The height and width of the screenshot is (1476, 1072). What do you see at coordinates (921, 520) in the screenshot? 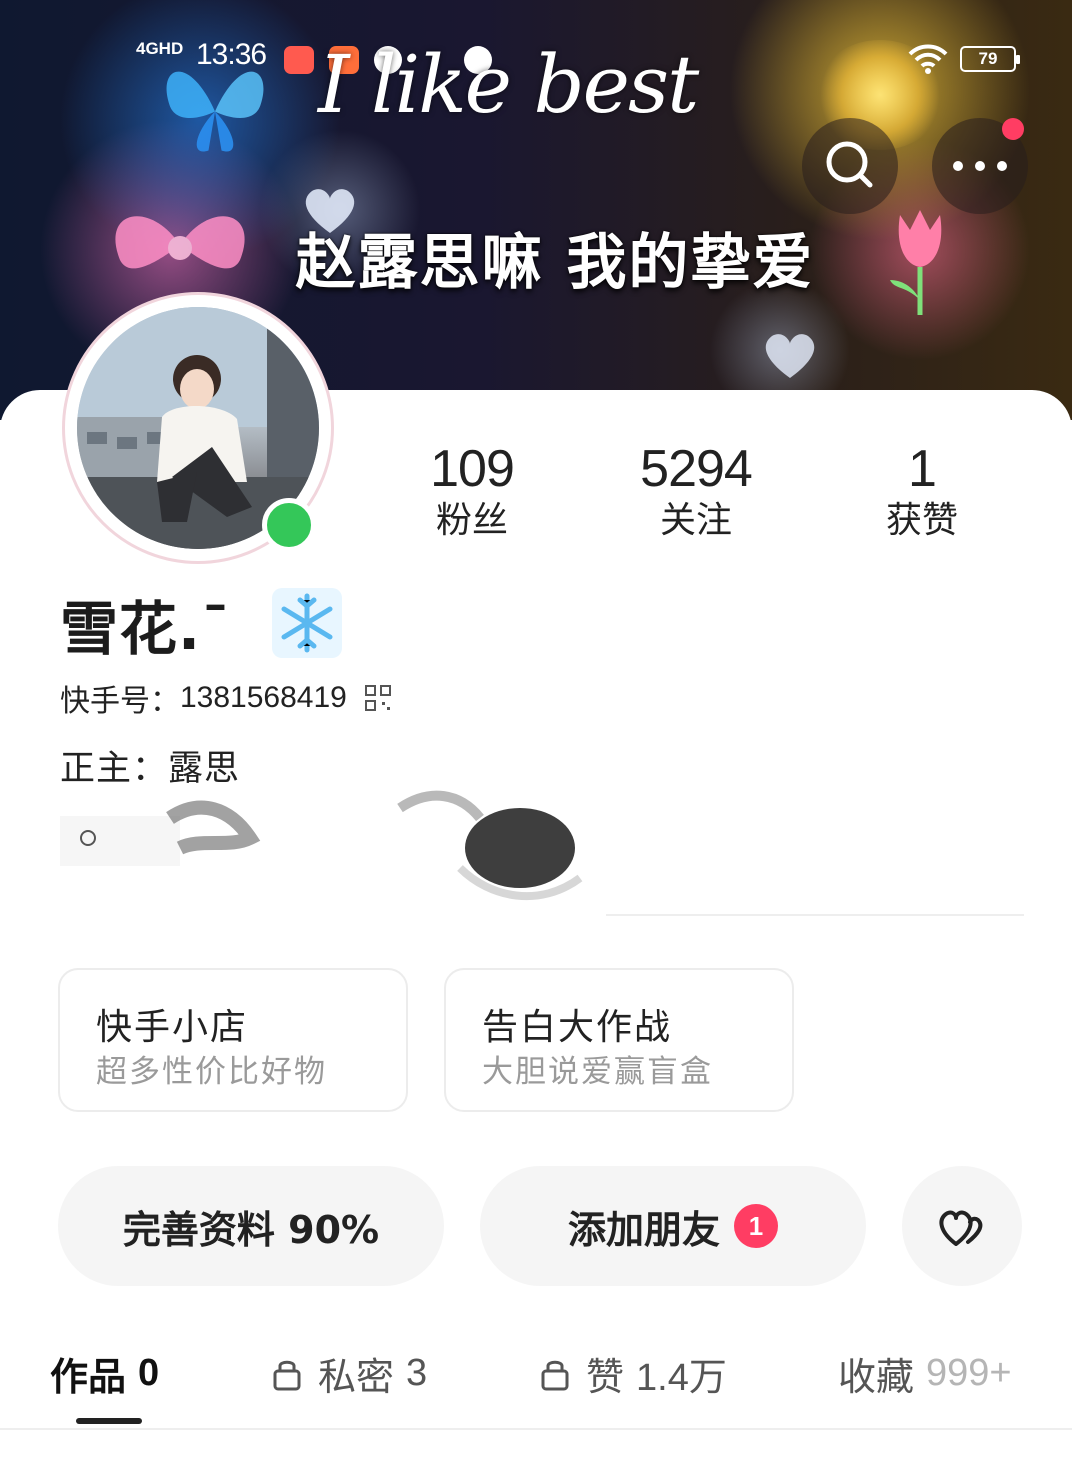
I see `likes-label: 获赞` at bounding box center [921, 520].